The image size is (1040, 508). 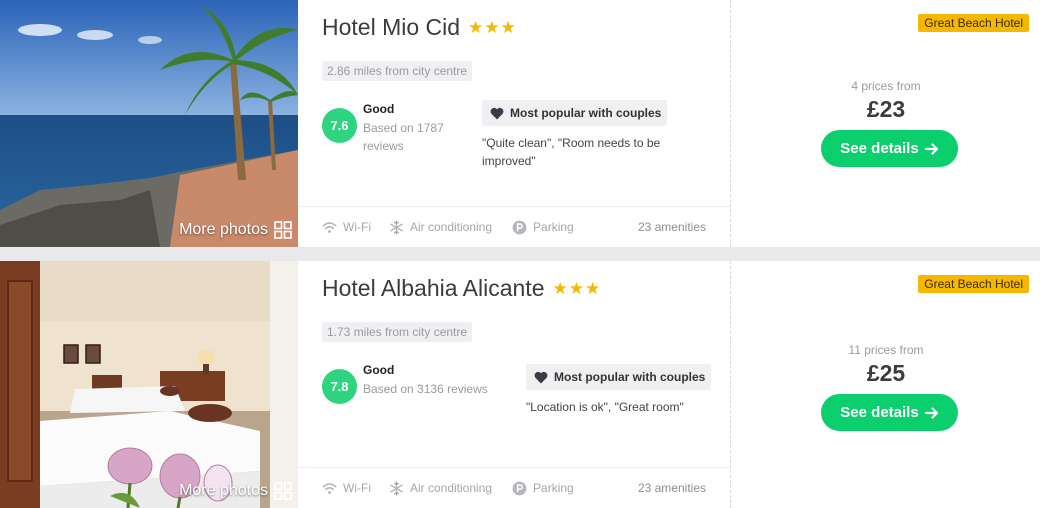 I want to click on hotel-name-row: Hotel Mio Cid ★★★, so click(x=419, y=27).